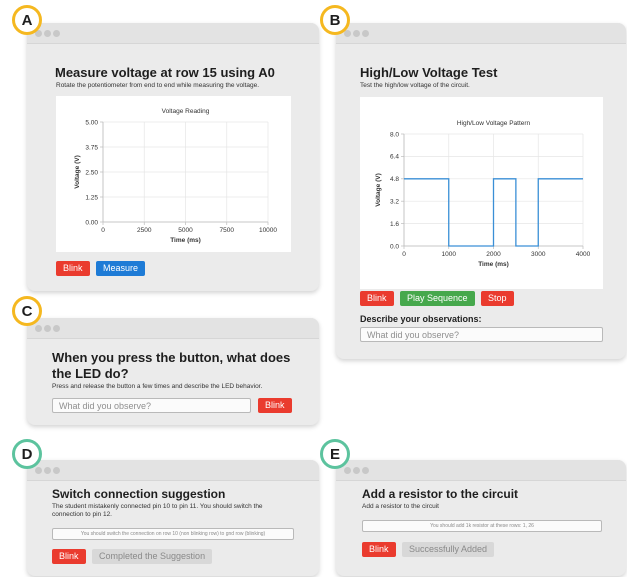 Image resolution: width=627 pixels, height=577 pixels. Describe the element at coordinates (493, 254) in the screenshot. I see `x-tick-label: 2000` at that location.